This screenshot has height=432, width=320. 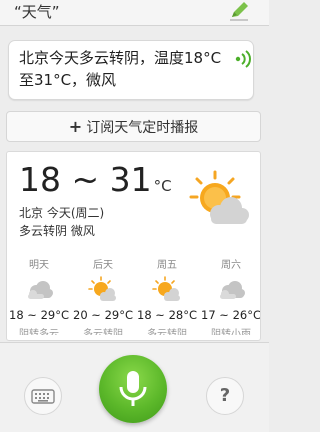 I want to click on today-temp-range: 18 ~ 31, so click(x=85, y=179).